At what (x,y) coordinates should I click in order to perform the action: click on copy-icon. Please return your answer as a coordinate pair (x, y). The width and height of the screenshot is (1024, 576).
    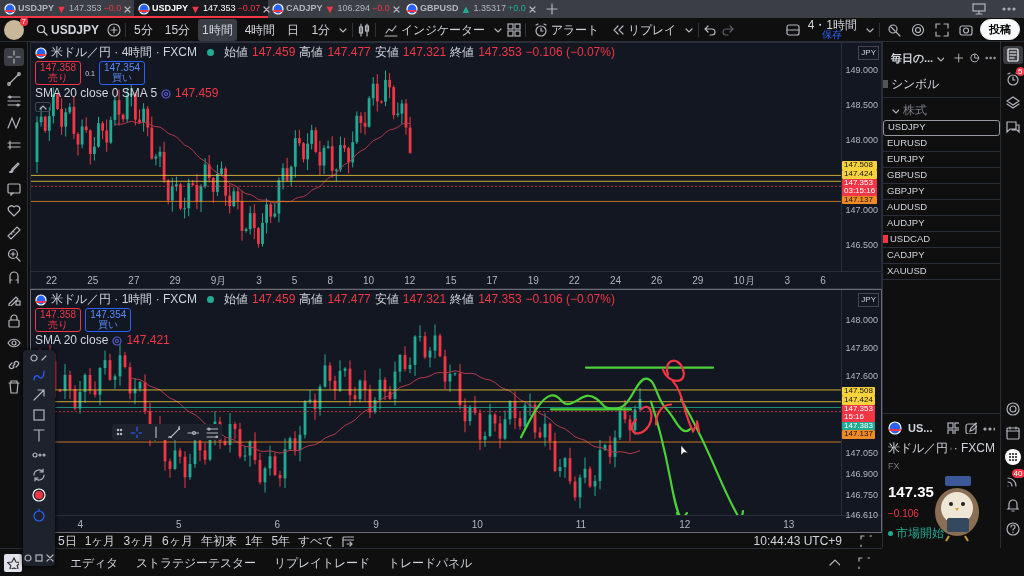
    Looking at the image, I should click on (39, 558).